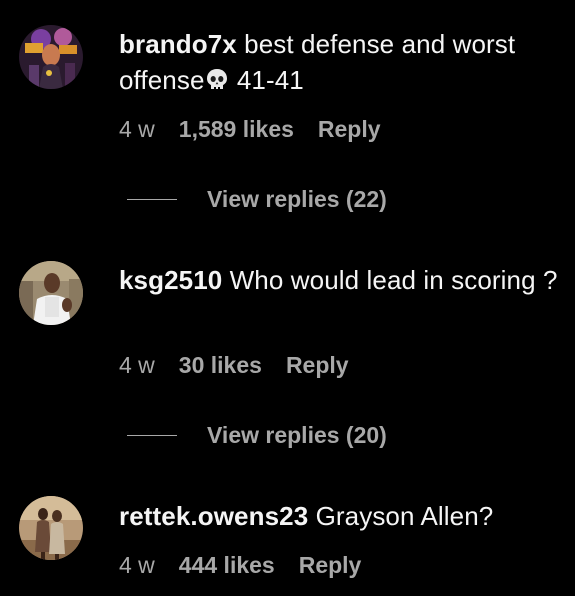  What do you see at coordinates (266, 80) in the screenshot?
I see `comment-body-suffix: 41-41` at bounding box center [266, 80].